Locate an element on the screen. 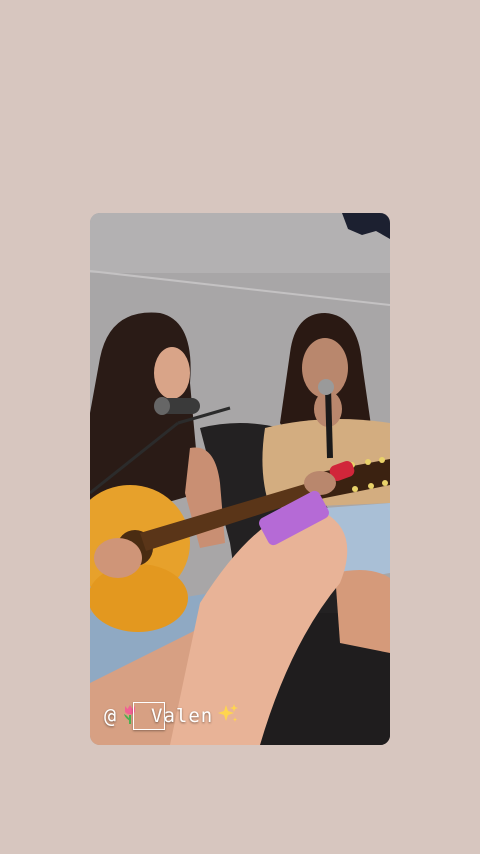 The image size is (480, 854). at-symbol: @ is located at coordinates (111, 716).